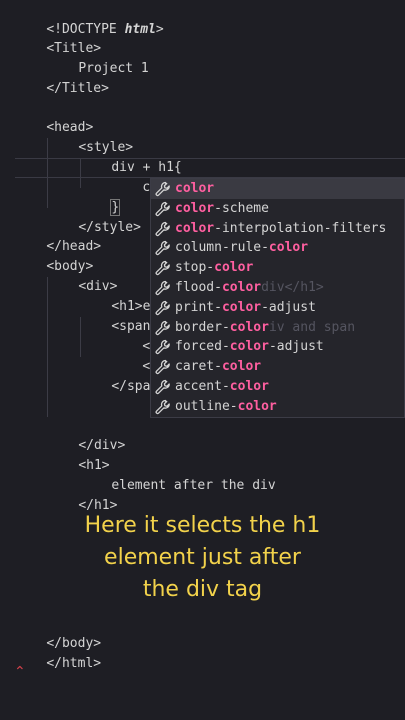 The width and height of the screenshot is (405, 720). What do you see at coordinates (202, 525) in the screenshot?
I see `caption-line-1: Here it selects the h1` at bounding box center [202, 525].